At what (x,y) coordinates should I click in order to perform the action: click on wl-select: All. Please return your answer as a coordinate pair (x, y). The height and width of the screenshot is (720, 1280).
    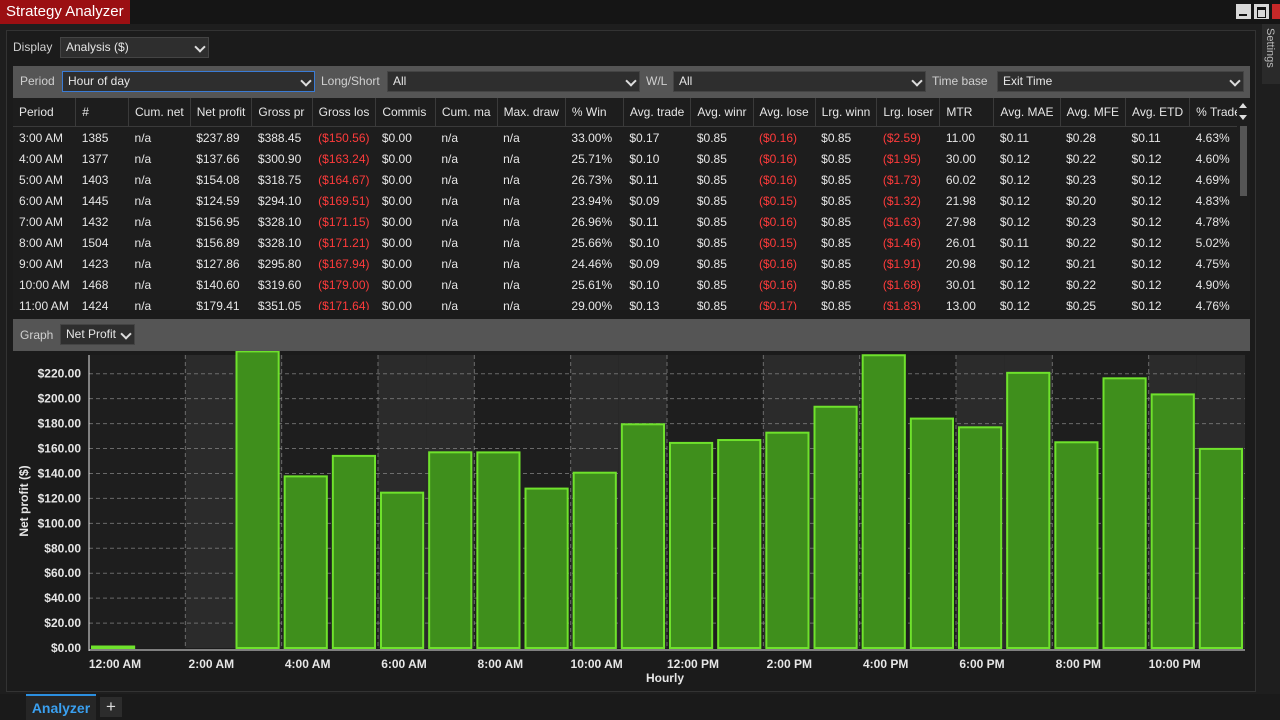
    Looking at the image, I should click on (799, 81).